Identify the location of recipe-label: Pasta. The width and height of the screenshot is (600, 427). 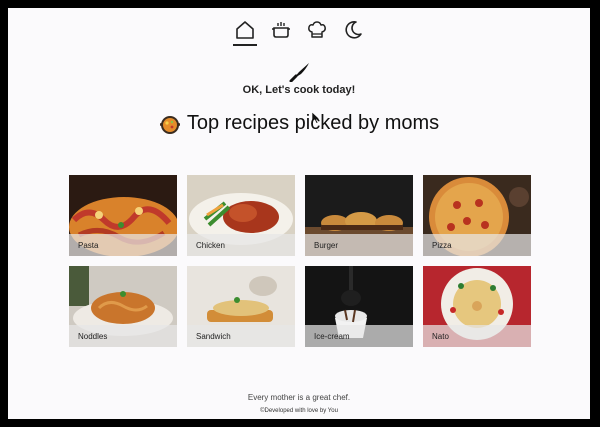
(88, 245).